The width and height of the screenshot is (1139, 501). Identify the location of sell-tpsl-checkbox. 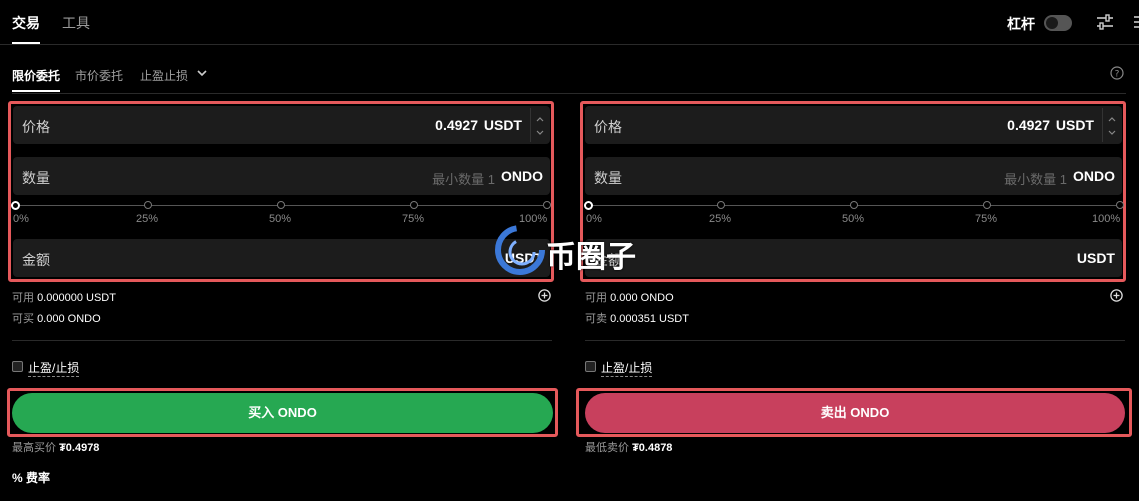
(590, 366).